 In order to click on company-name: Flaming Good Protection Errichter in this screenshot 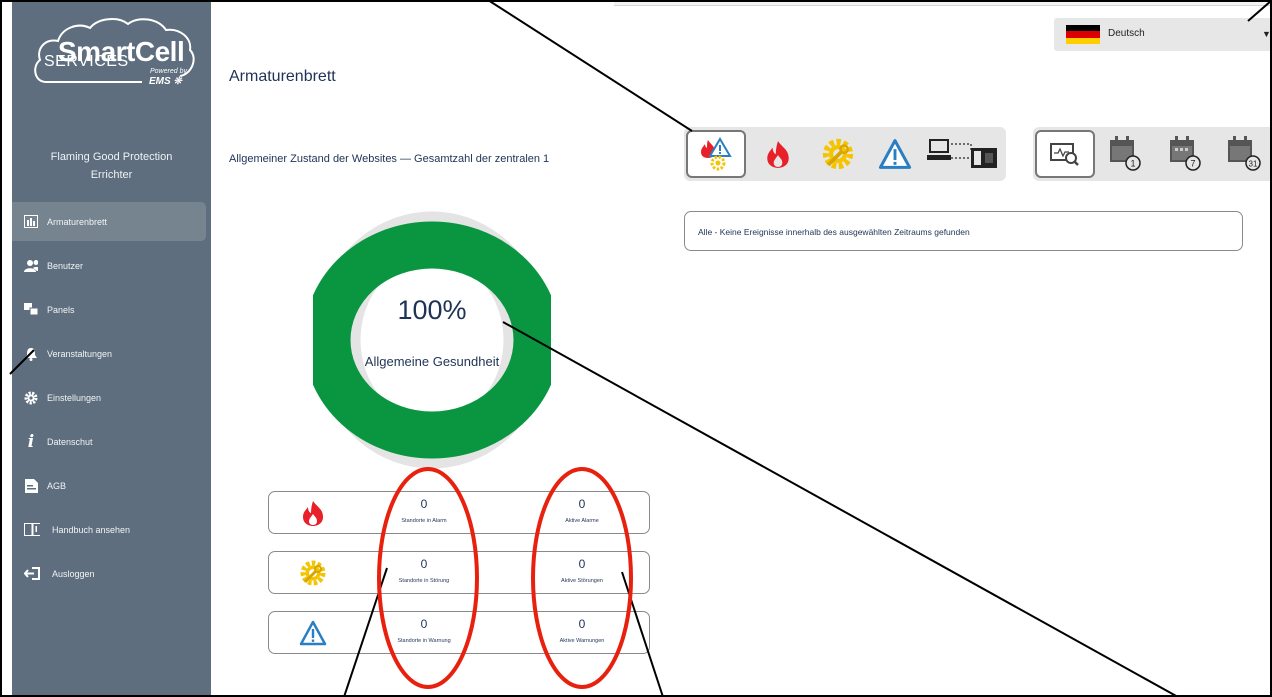, I will do `click(111, 166)`.